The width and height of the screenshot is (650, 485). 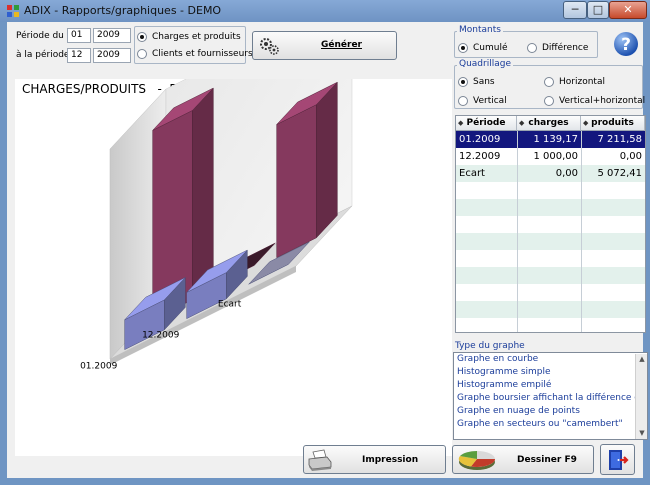 I want to click on column-header-label: charges, so click(x=548, y=123).